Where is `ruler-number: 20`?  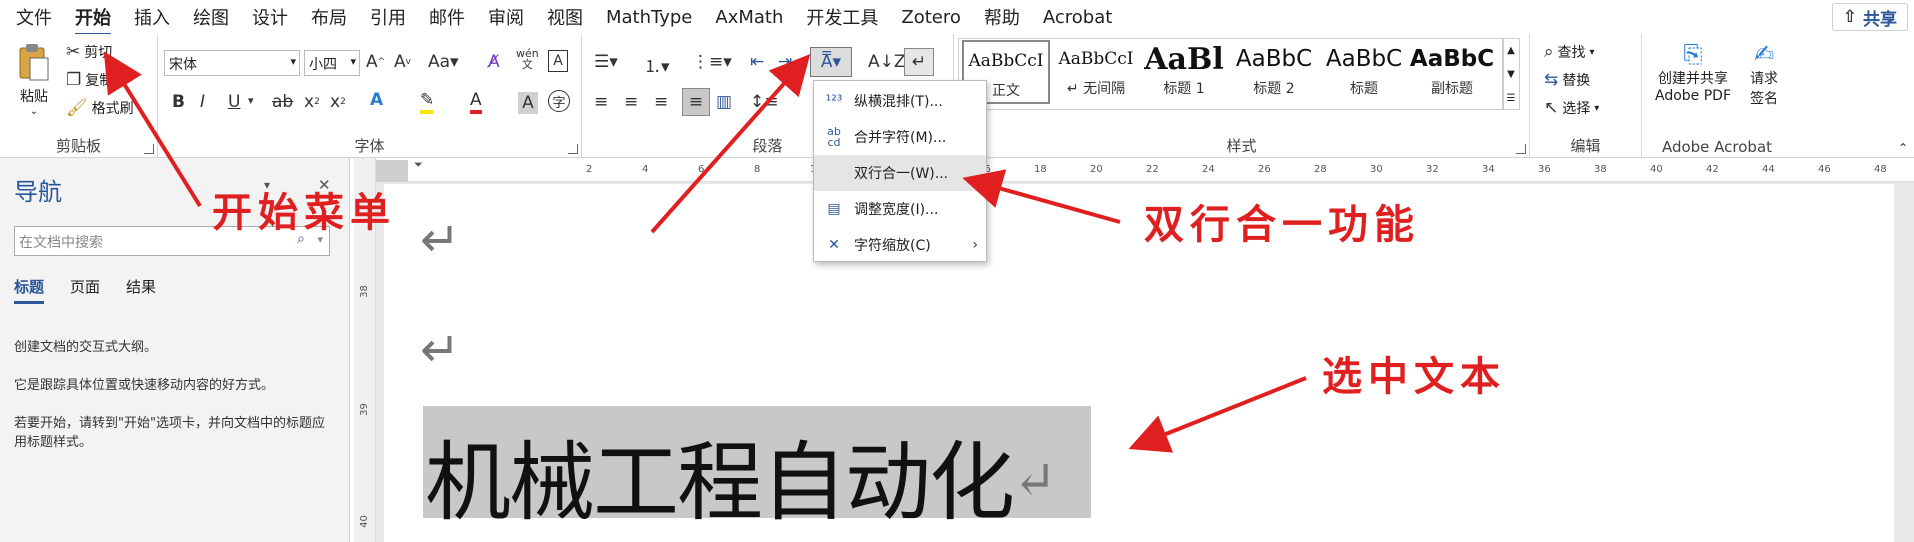 ruler-number: 20 is located at coordinates (1096, 169).